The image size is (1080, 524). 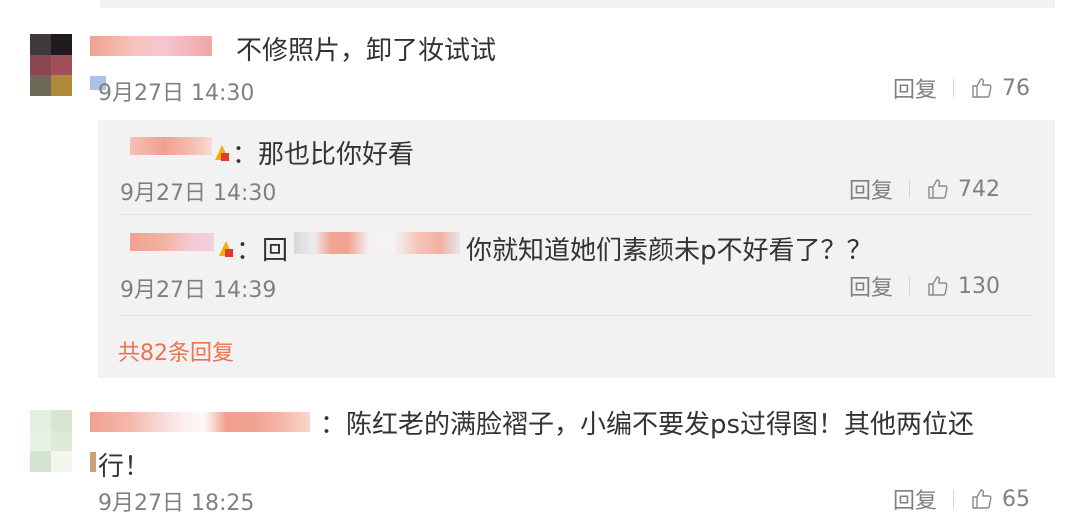 I want to click on comment-text: 不修照片，卸了妆试试, so click(x=366, y=51).